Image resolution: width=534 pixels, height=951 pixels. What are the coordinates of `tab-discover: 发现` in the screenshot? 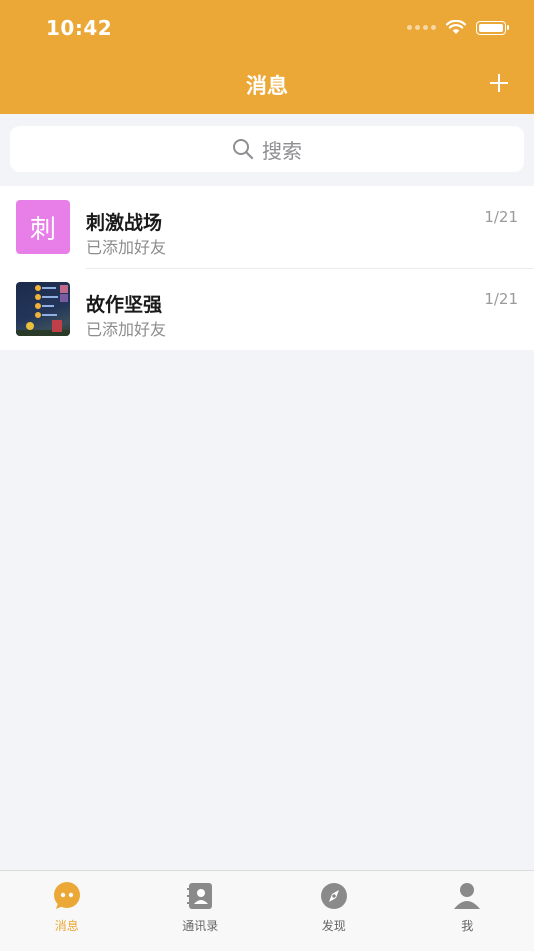 It's located at (334, 911).